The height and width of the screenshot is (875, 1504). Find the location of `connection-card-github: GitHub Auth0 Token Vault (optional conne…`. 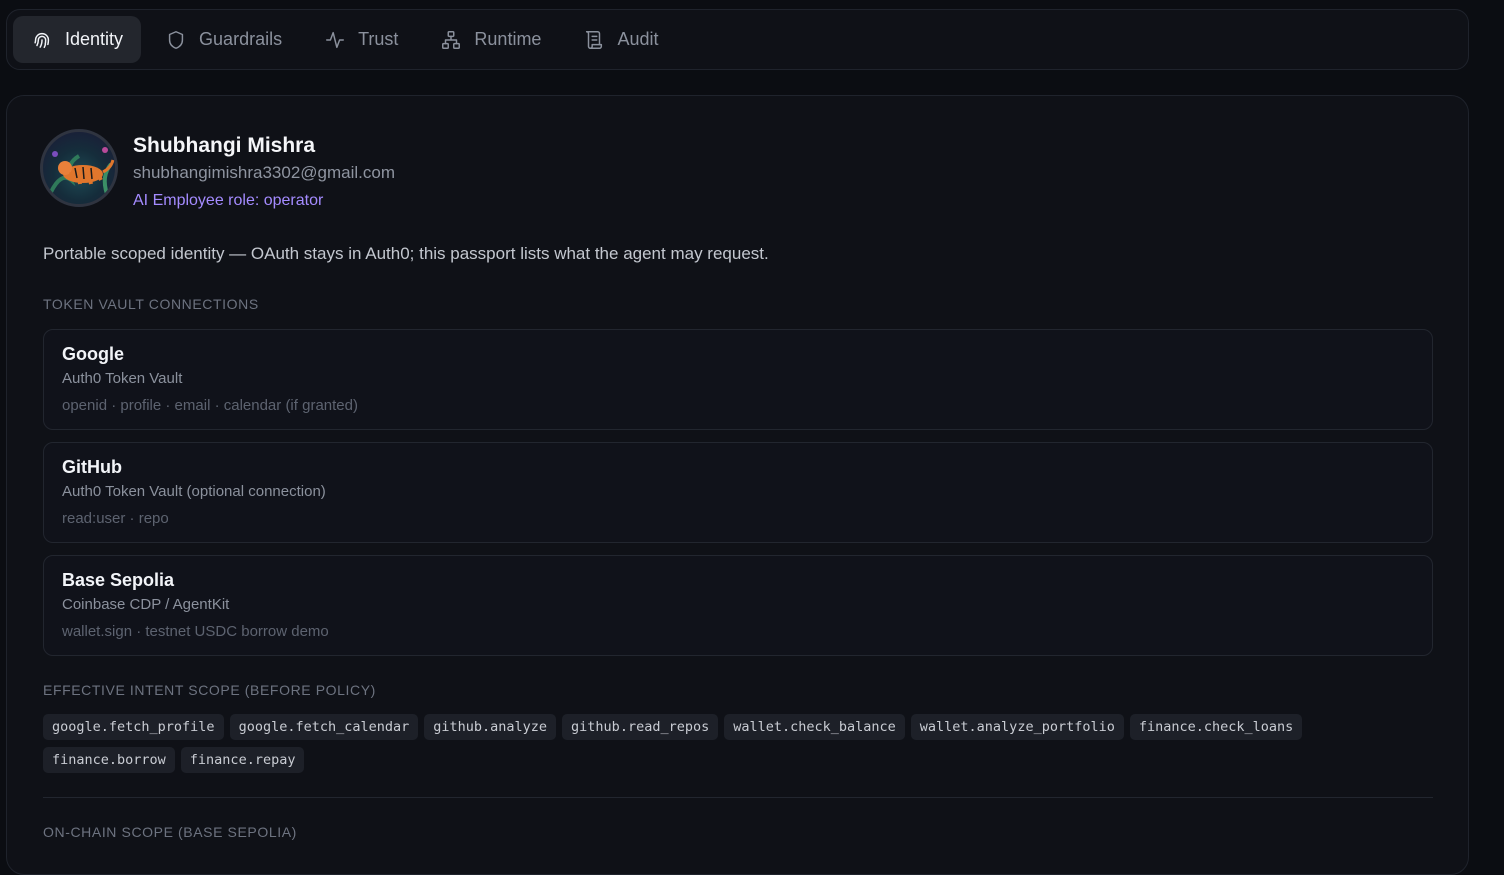

connection-card-github: GitHub Auth0 Token Vault (optional conne… is located at coordinates (738, 492).